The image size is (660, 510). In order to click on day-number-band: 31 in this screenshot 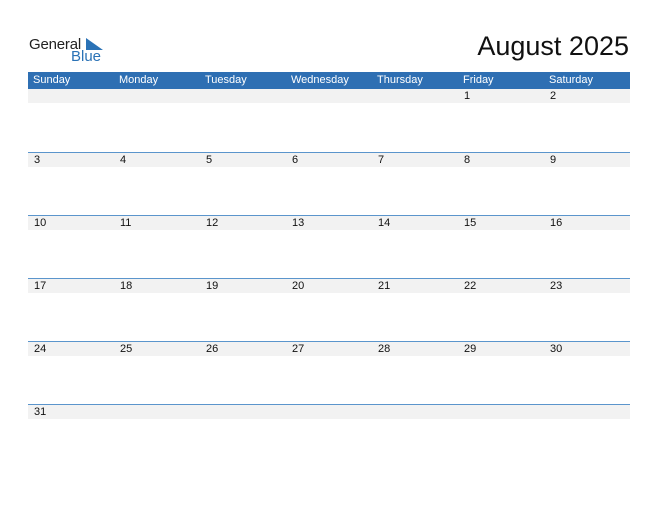, I will do `click(329, 412)`.